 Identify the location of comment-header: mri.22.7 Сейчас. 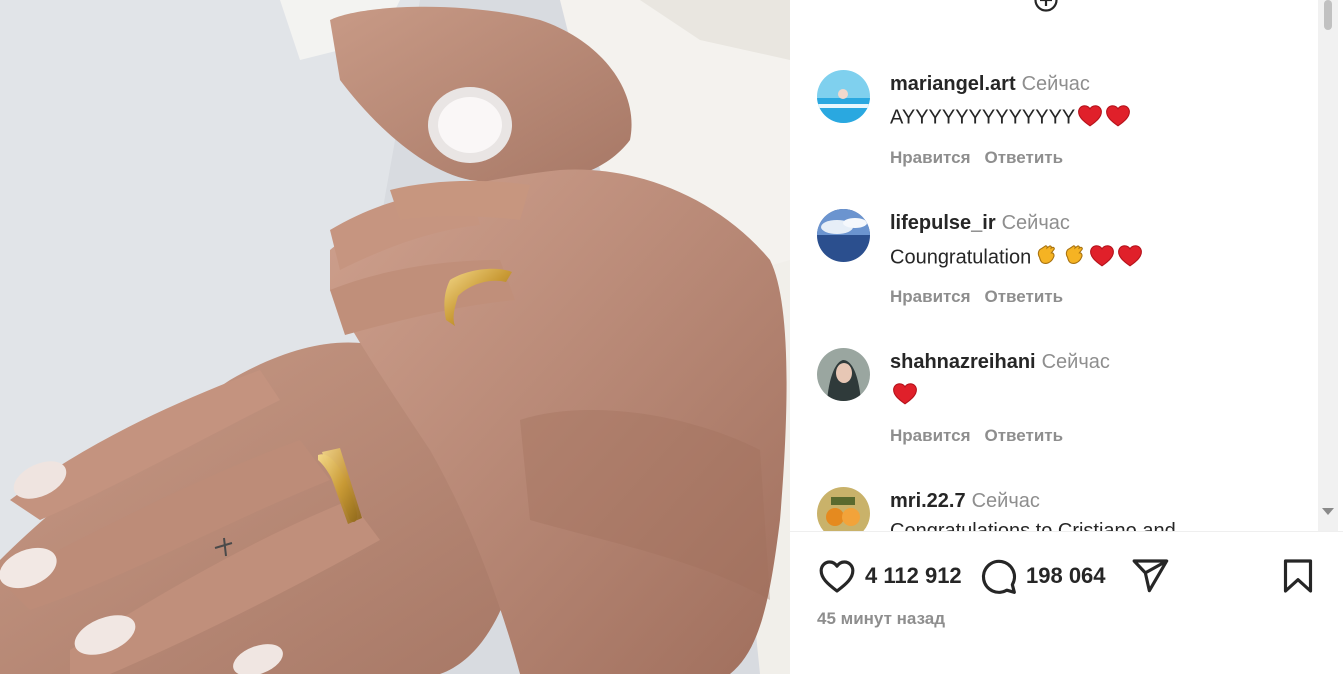
(965, 501).